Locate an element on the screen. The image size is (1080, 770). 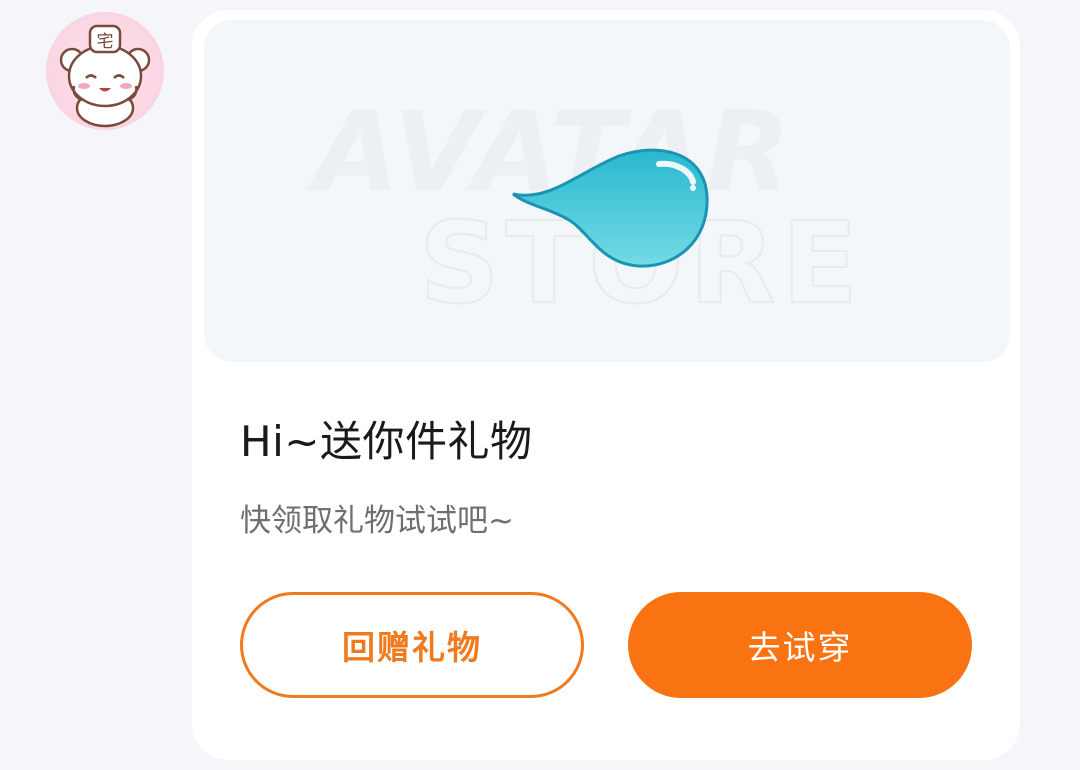
gift-subtitle: 快领取礼物试试吧~ is located at coordinates (377, 521).